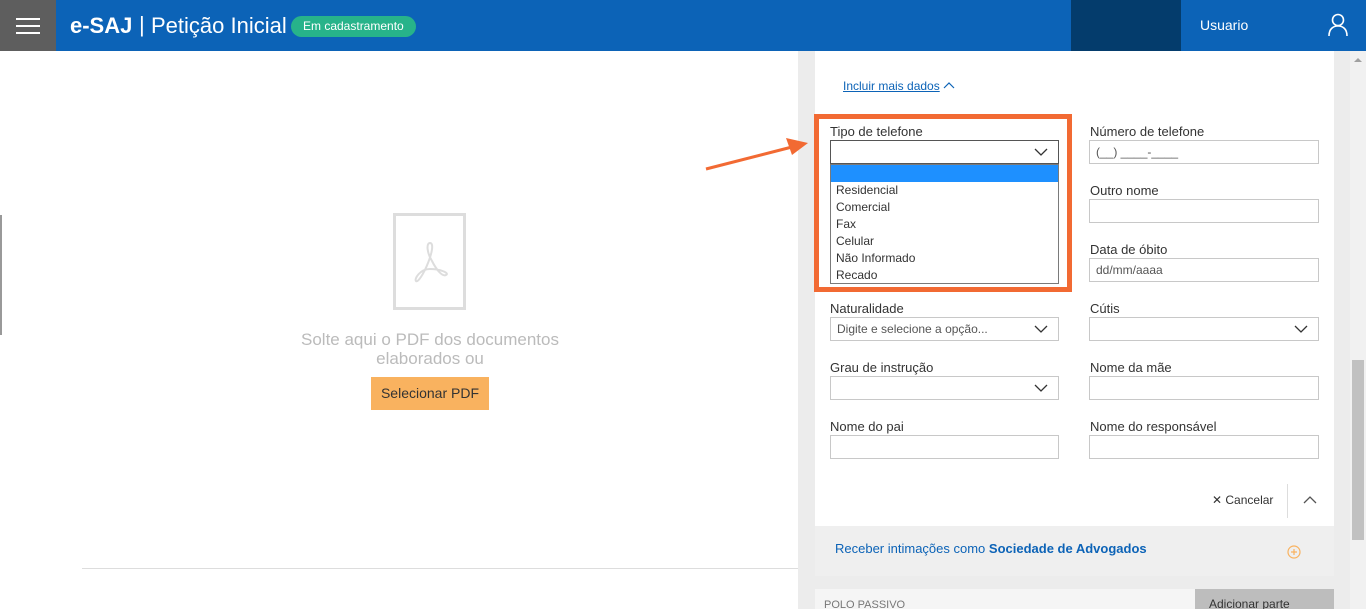  I want to click on annotation-highlight-box, so click(943, 203).